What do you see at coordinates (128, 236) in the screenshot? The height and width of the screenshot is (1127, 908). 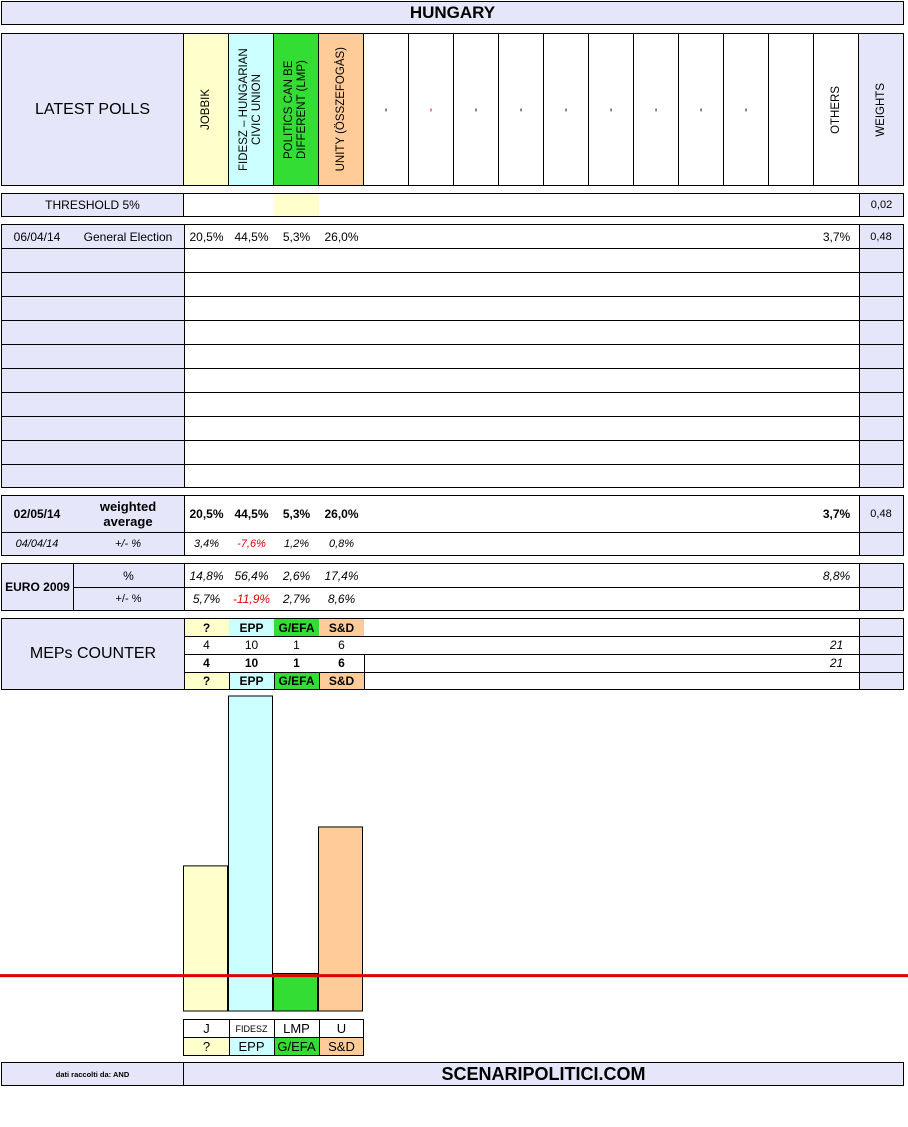 I see `poll-name: General Election` at bounding box center [128, 236].